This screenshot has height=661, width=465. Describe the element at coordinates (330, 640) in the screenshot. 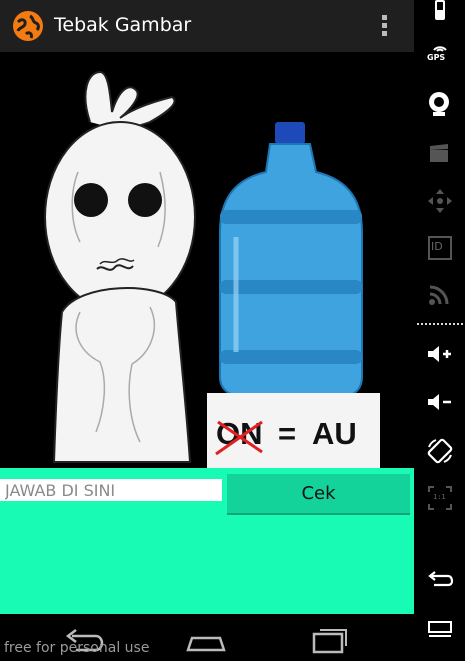

I see `recent-apps-icon` at that location.